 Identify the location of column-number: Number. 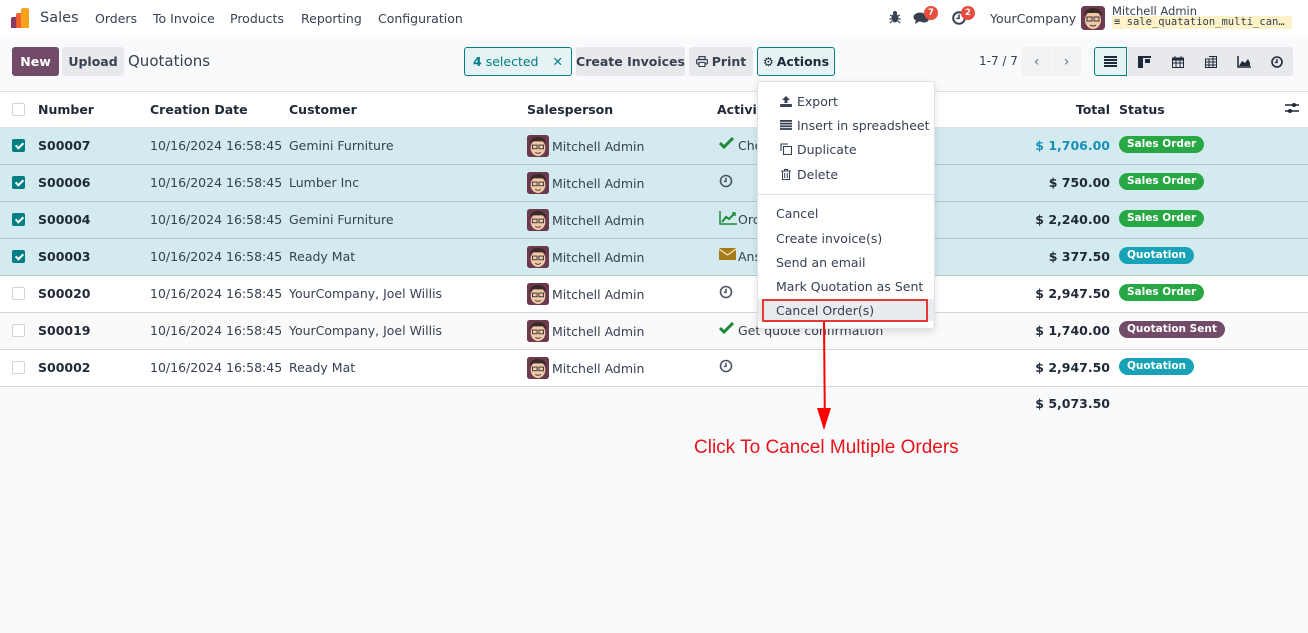
(66, 109).